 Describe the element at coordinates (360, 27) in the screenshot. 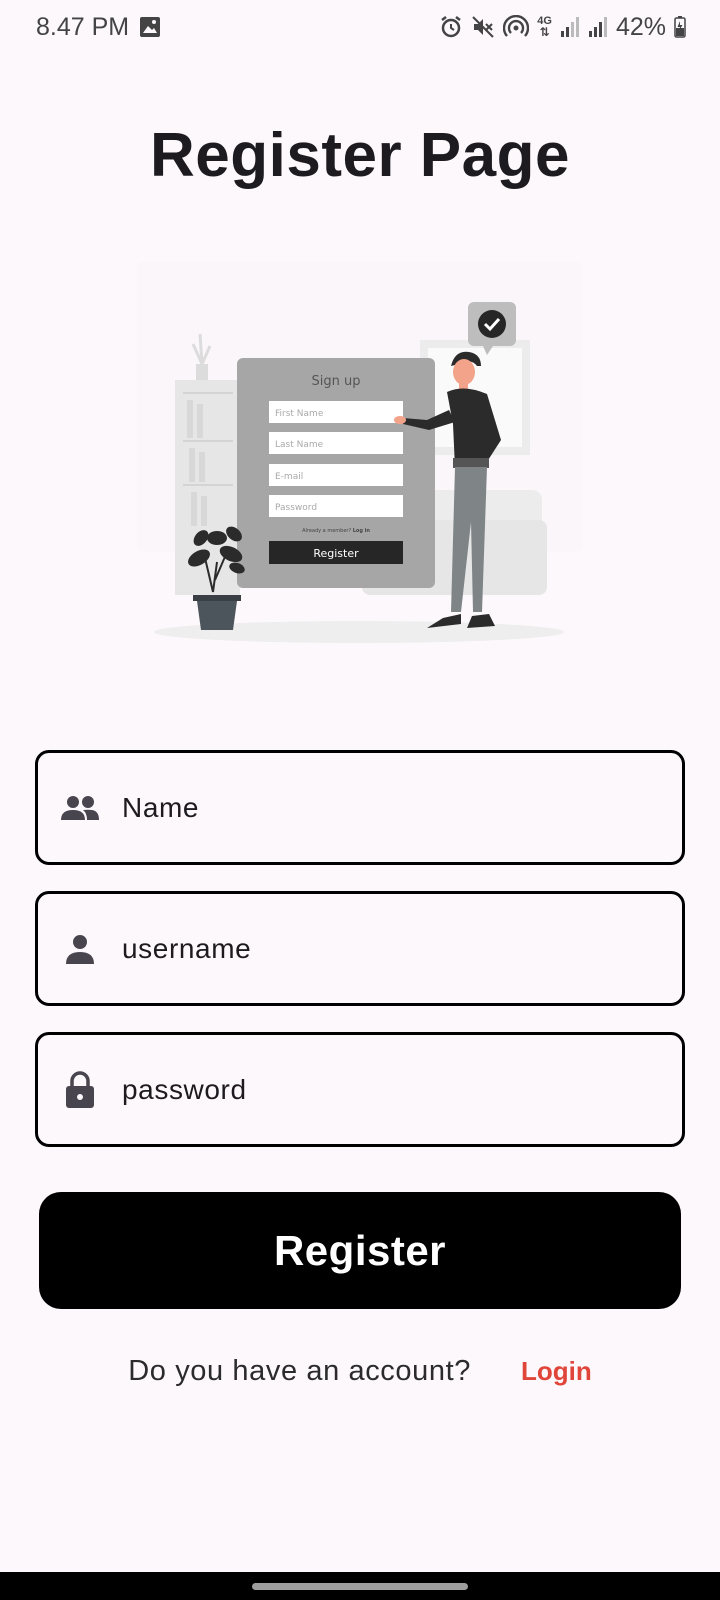

I see `status-bar: 8.47 PM 4G ⇅ 42%` at that location.